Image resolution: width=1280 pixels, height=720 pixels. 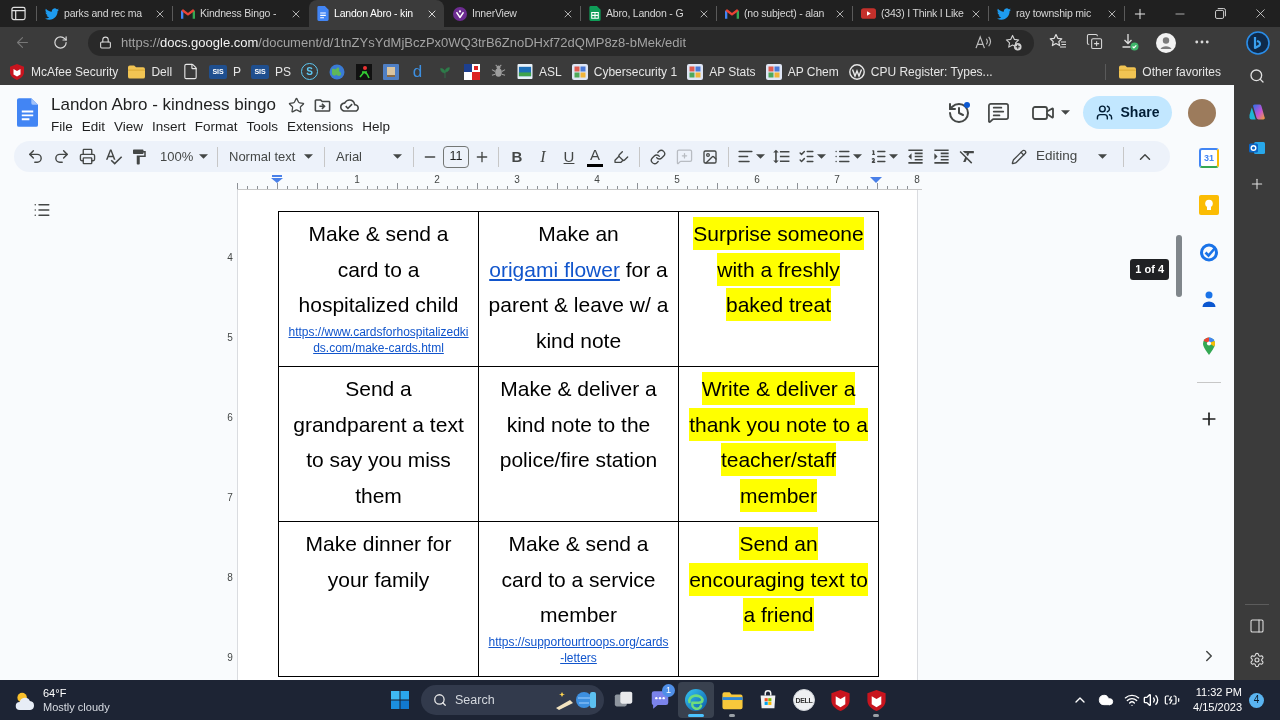 What do you see at coordinates (369, 156) in the screenshot?
I see `font-dropdown: Arial` at bounding box center [369, 156].